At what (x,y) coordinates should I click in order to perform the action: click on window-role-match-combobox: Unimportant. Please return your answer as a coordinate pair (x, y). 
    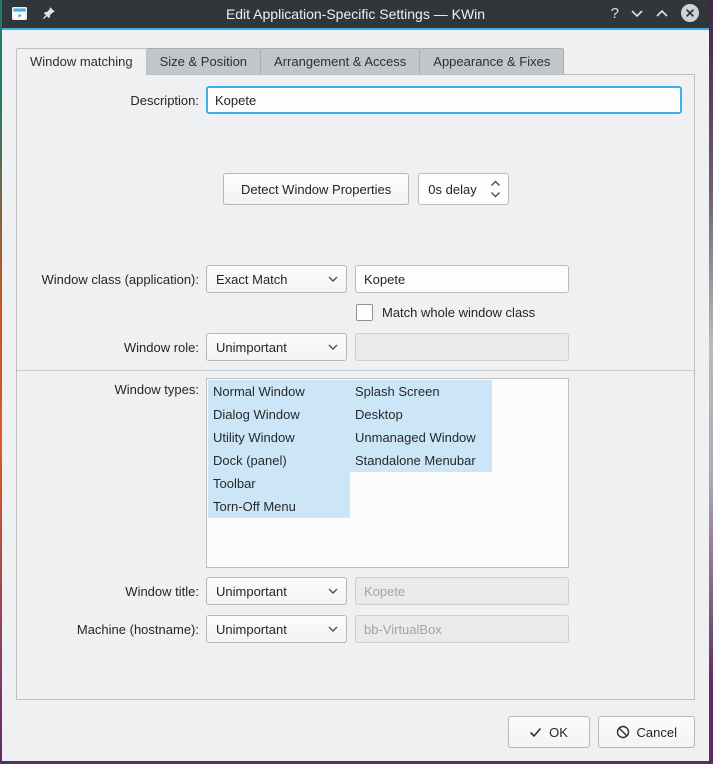
    Looking at the image, I should click on (276, 347).